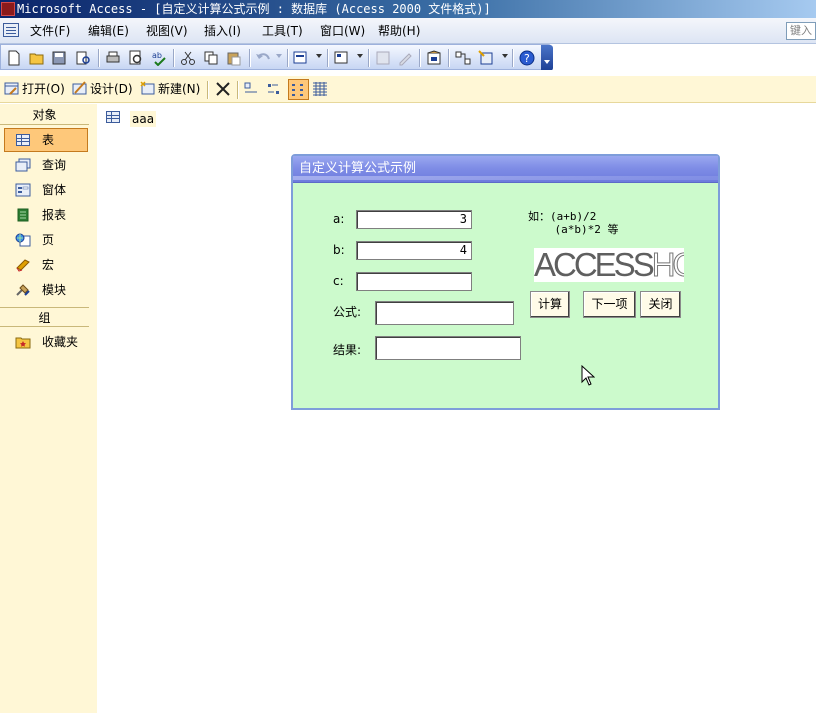  Describe the element at coordinates (279, 56) in the screenshot. I see `undo-dropdown` at that location.